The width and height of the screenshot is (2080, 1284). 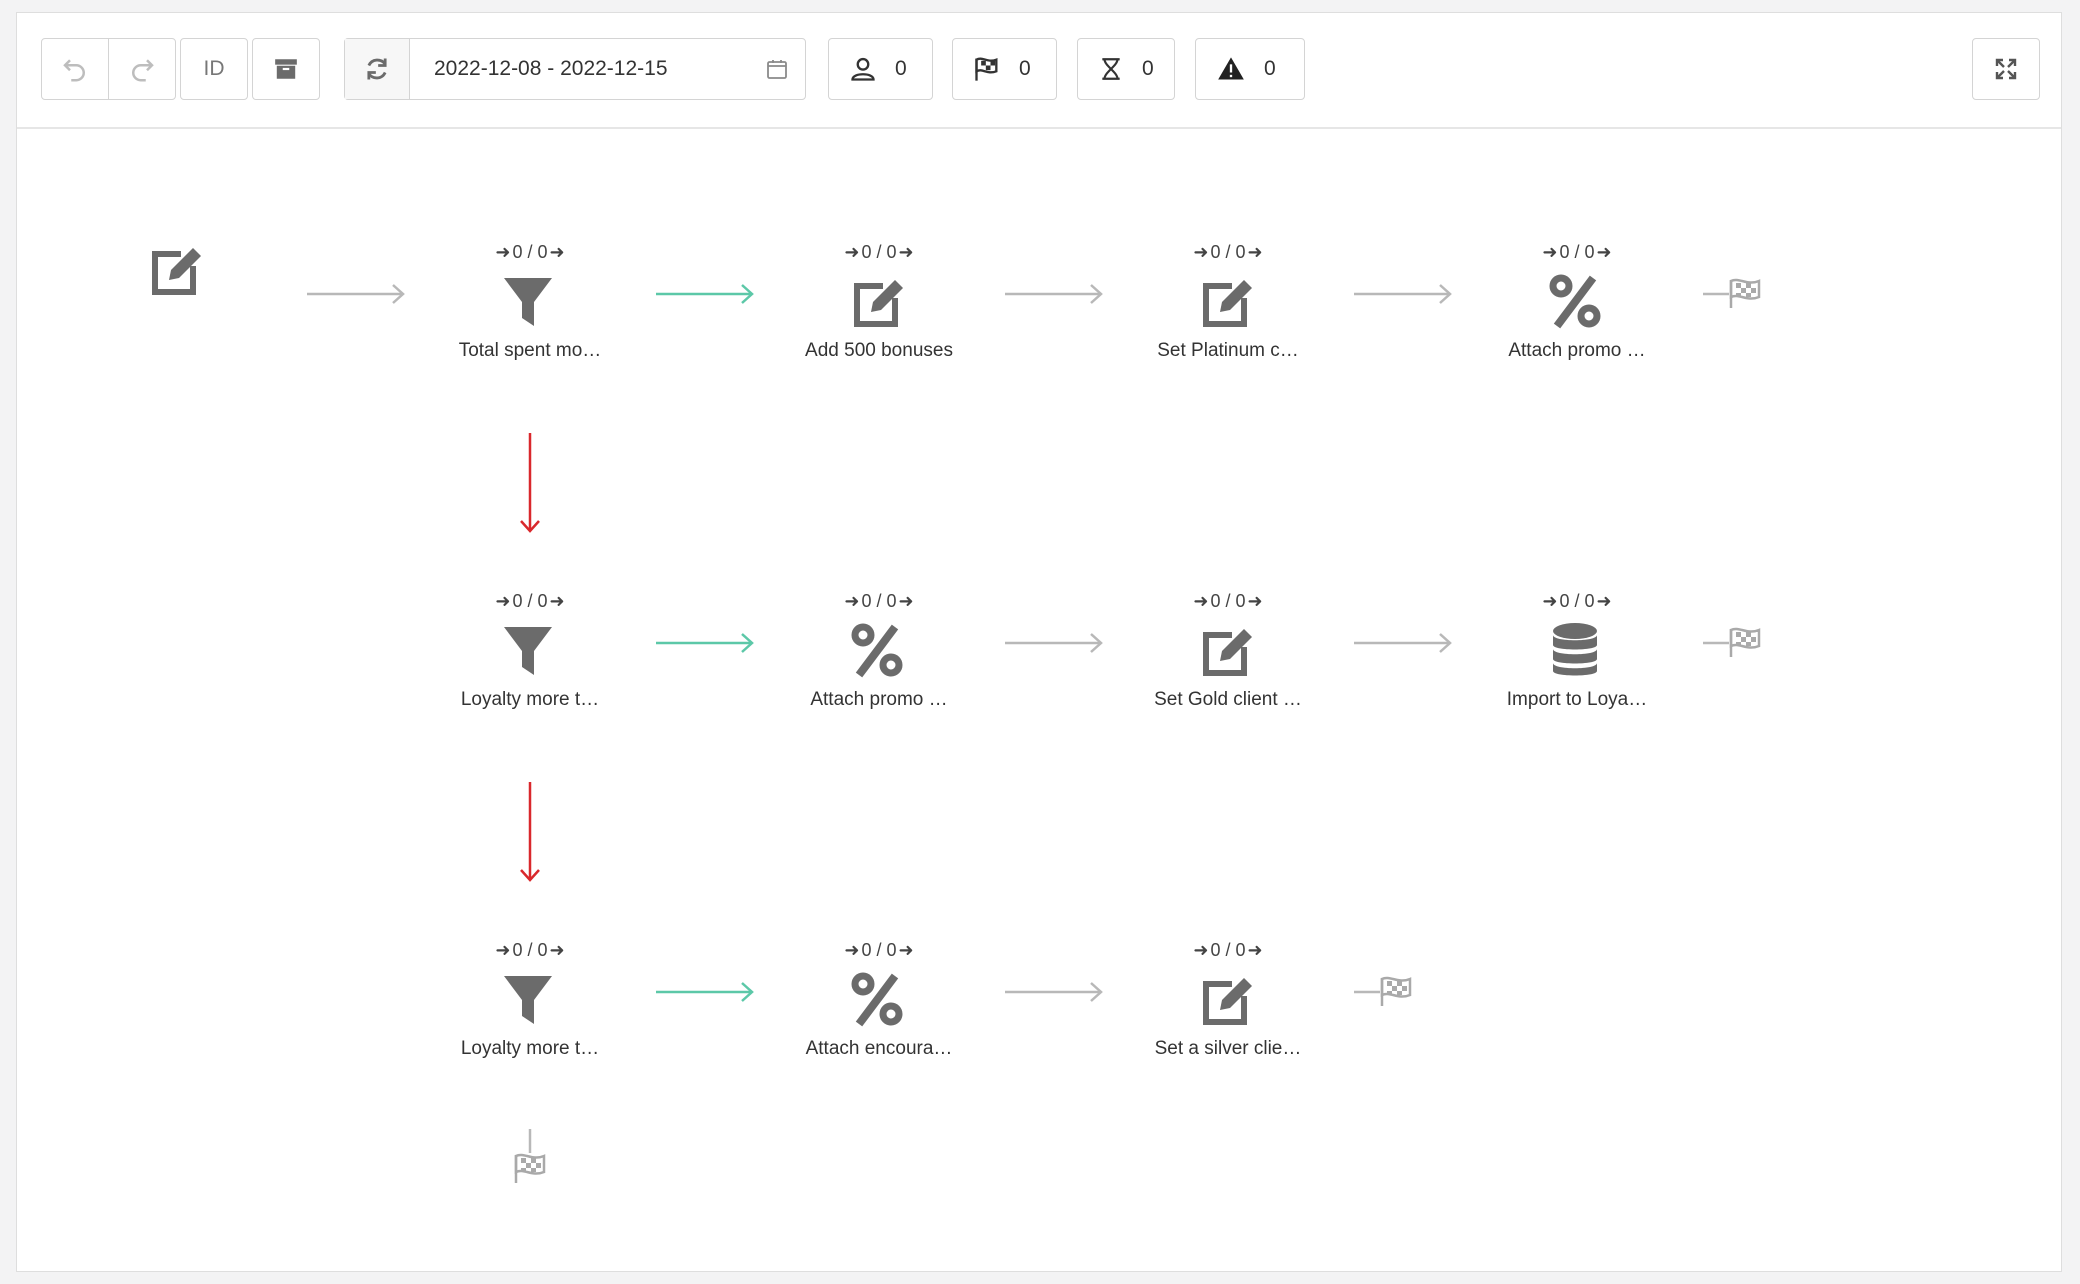 I want to click on fullscreen-button, so click(x=2006, y=69).